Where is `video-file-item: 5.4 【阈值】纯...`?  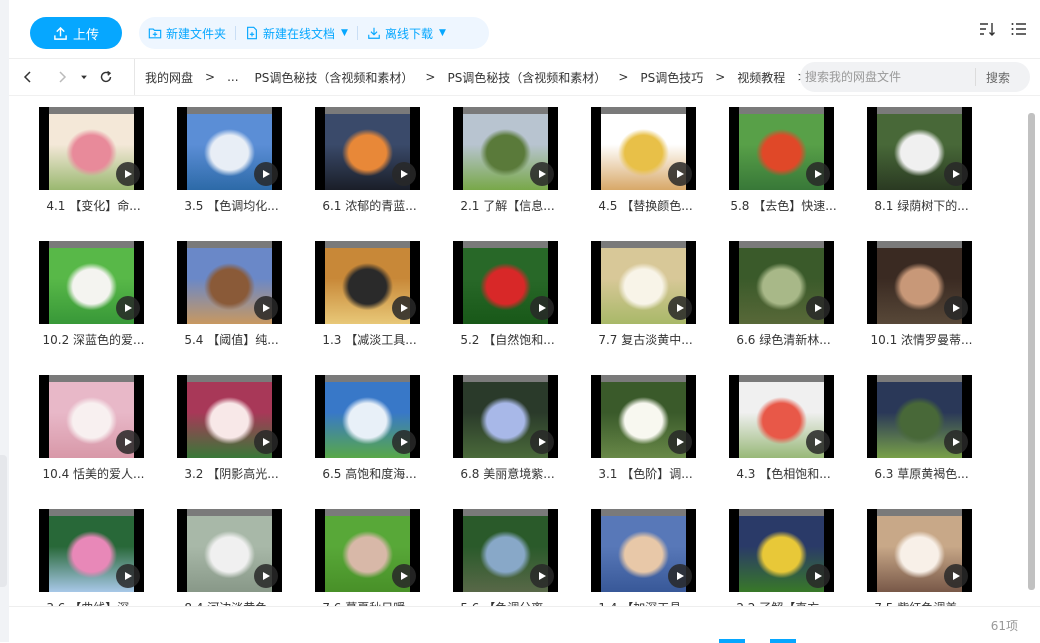 video-file-item: 5.4 【阈值】纯... is located at coordinates (234, 290).